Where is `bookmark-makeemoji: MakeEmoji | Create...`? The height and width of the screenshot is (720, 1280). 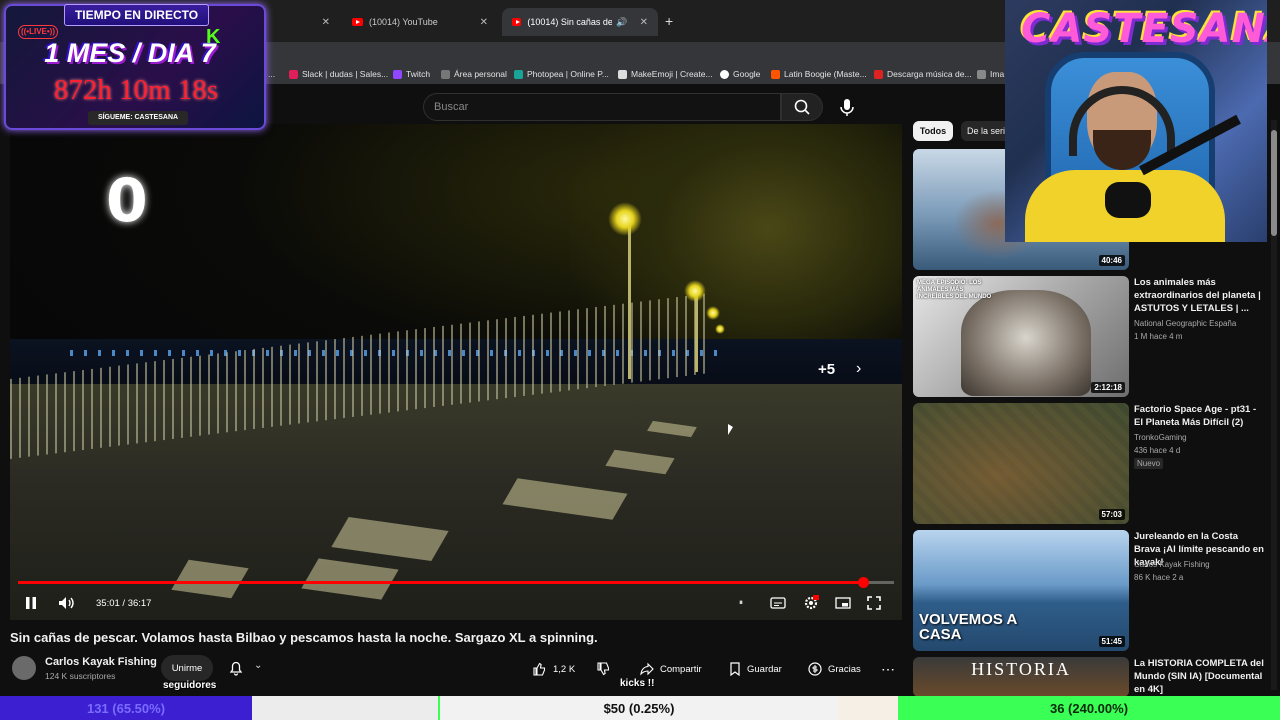 bookmark-makeemoji: MakeEmoji | Create... is located at coordinates (665, 74).